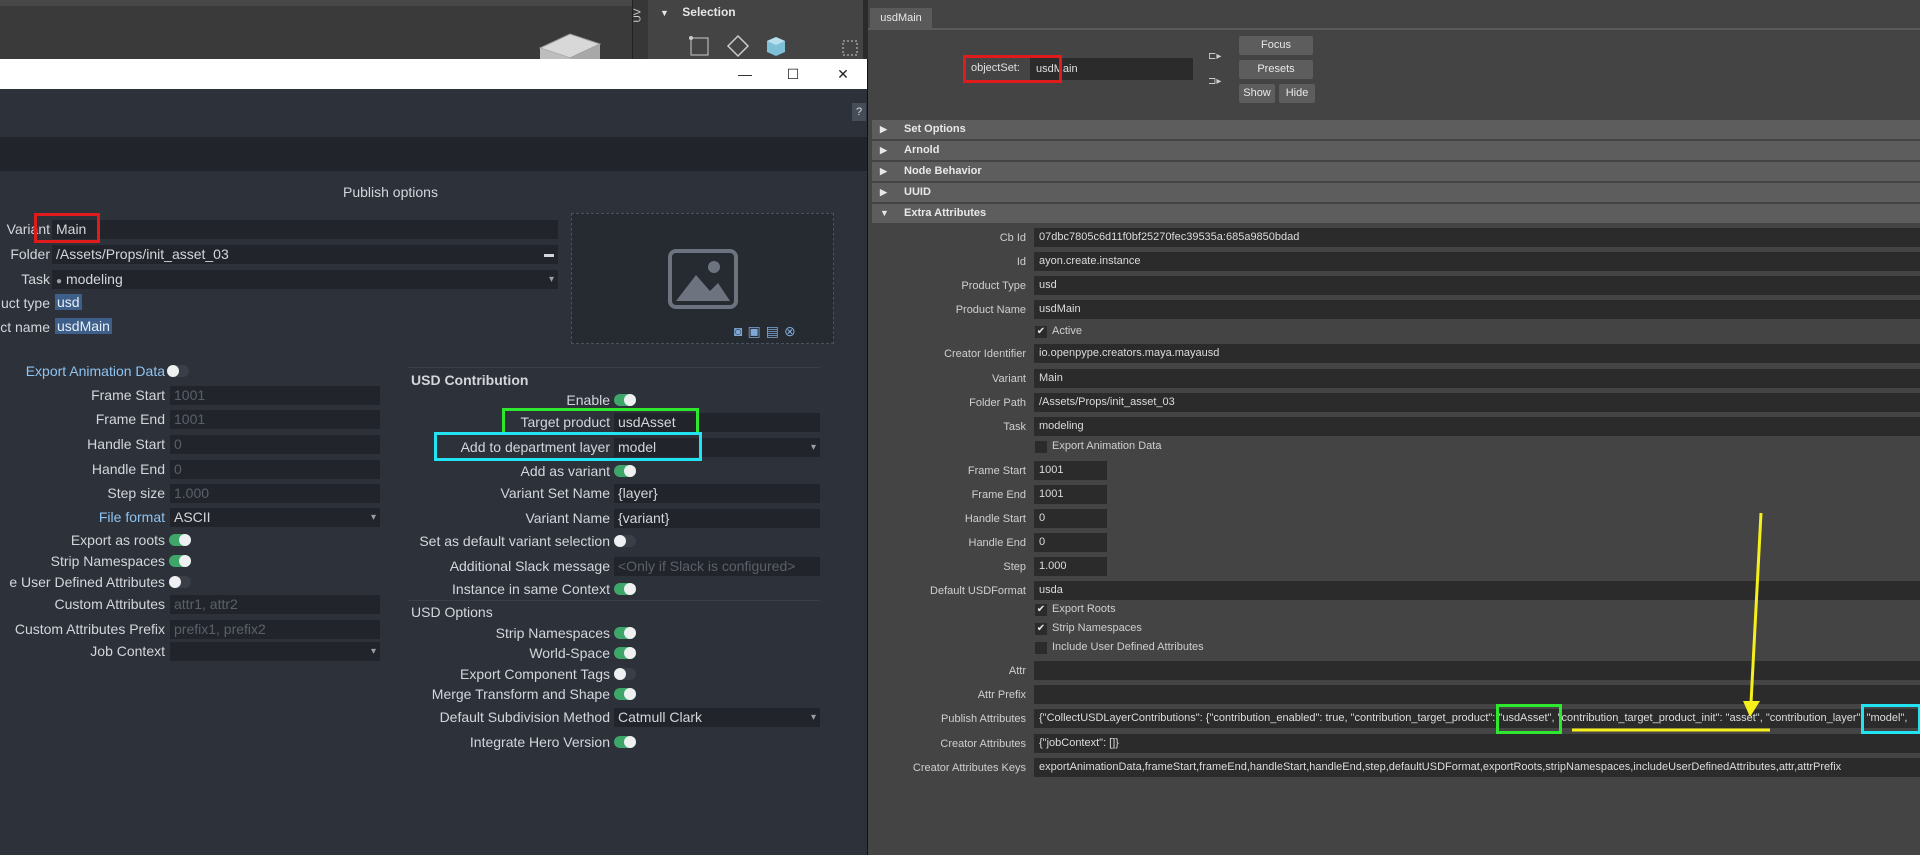  Describe the element at coordinates (305, 229) in the screenshot. I see `variant-input: Main` at that location.